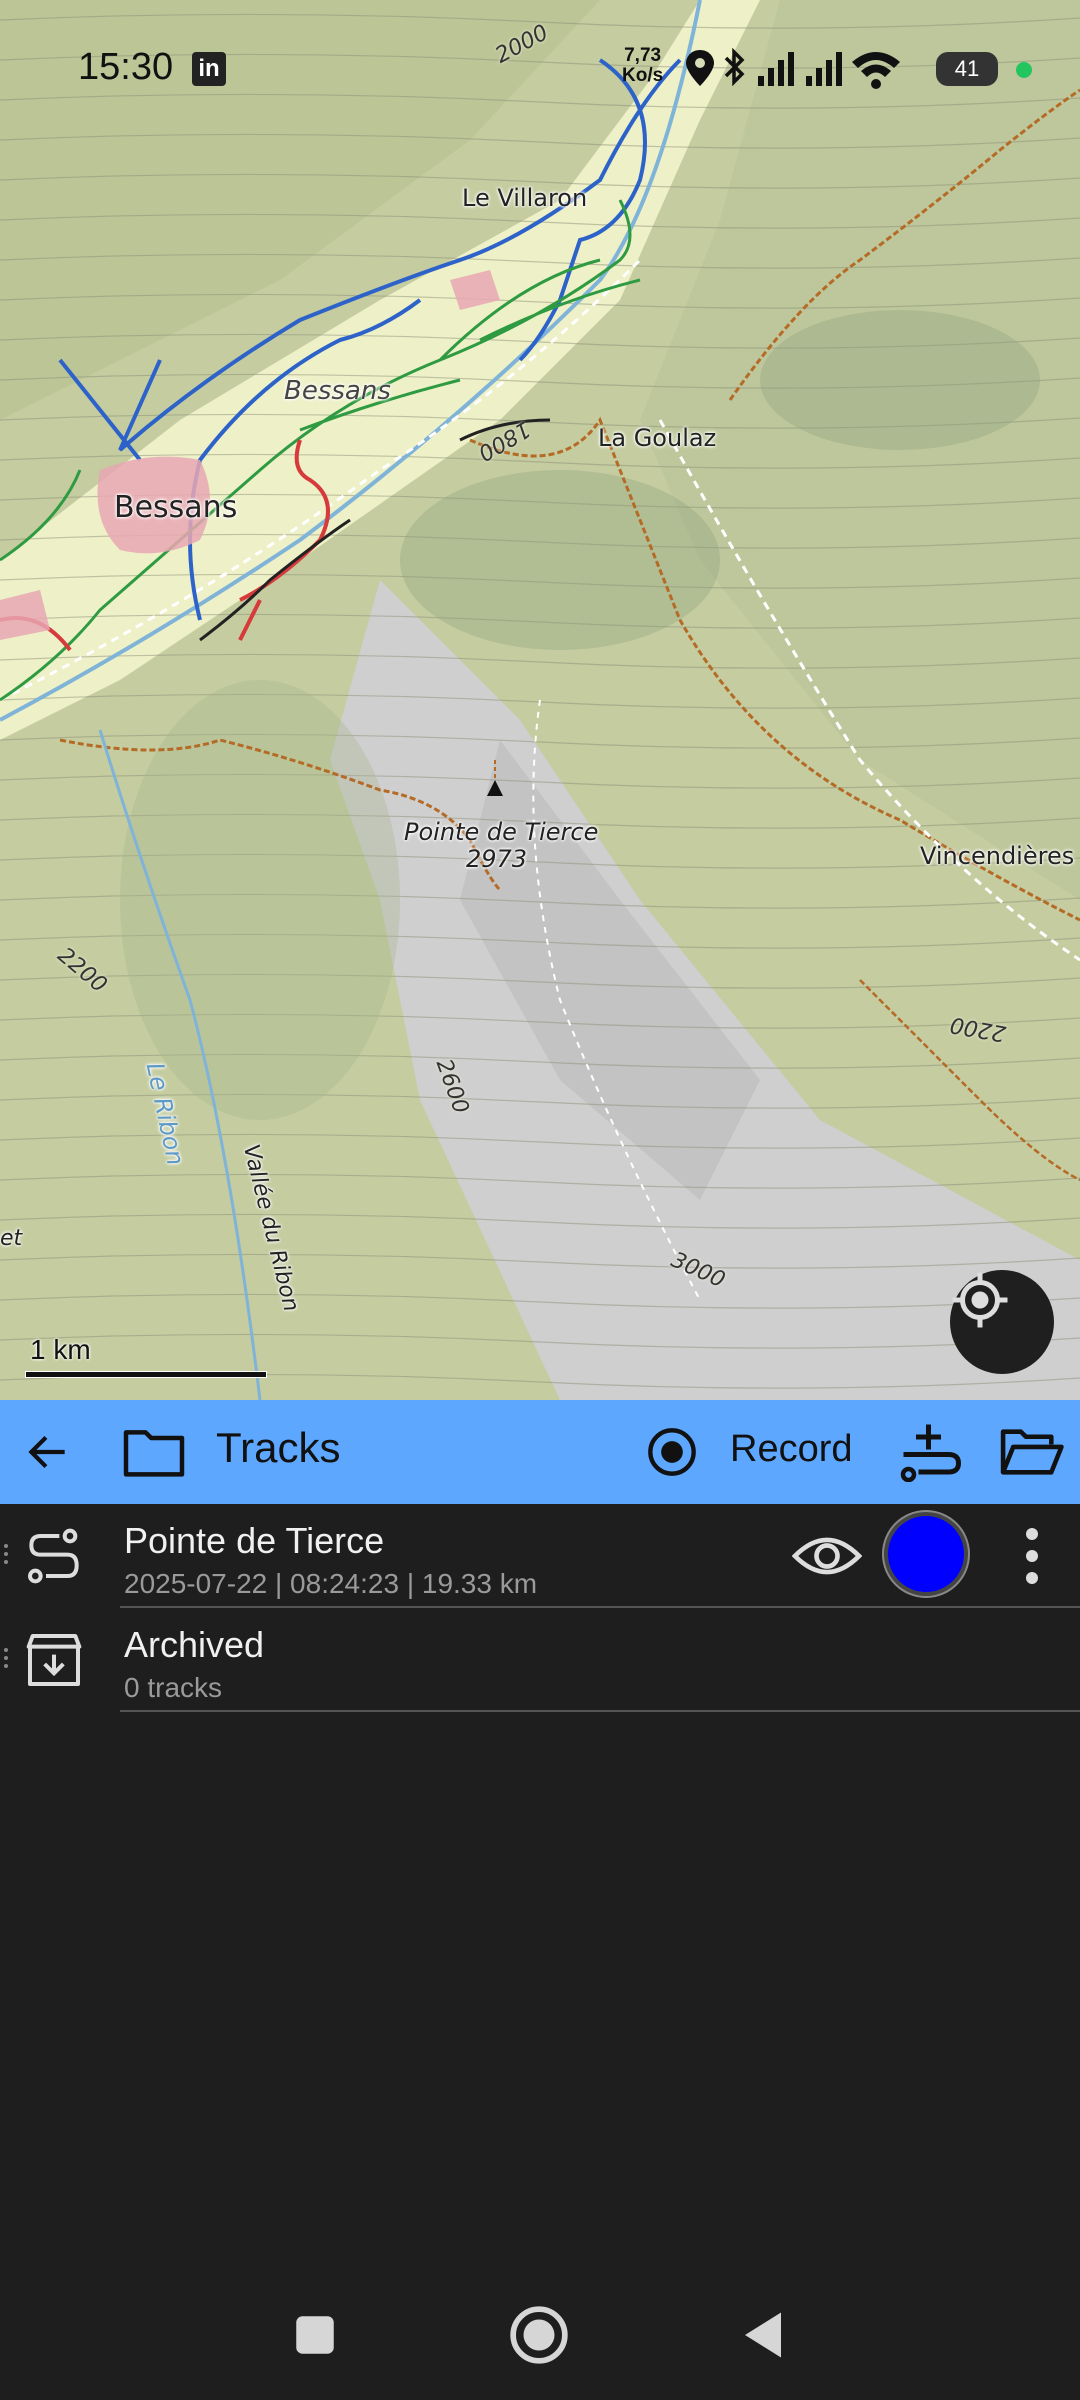  I want to click on locate-button, so click(1002, 1322).